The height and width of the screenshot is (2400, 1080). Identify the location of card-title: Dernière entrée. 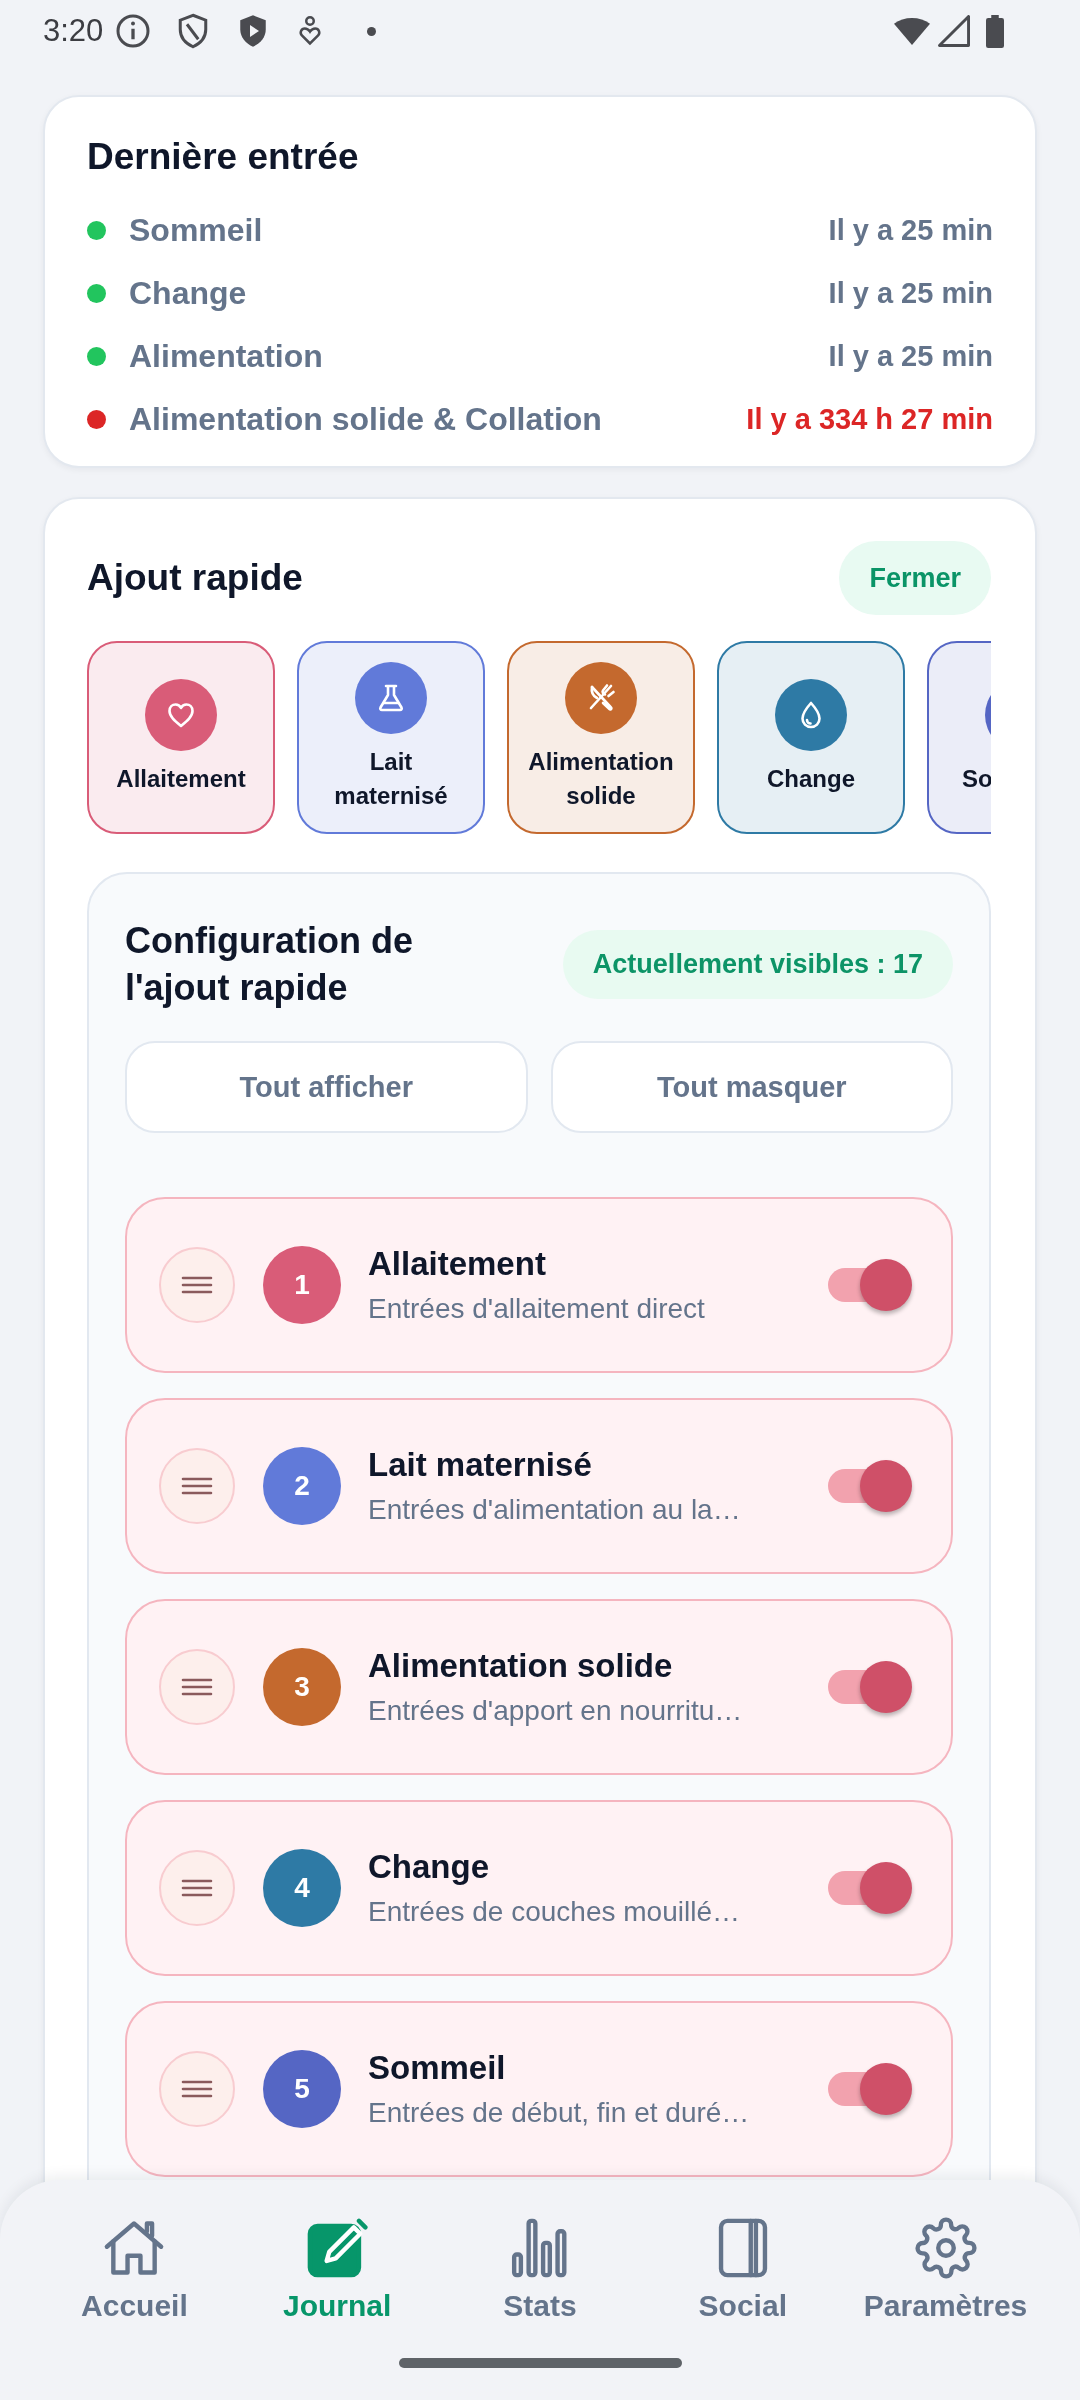
(223, 157).